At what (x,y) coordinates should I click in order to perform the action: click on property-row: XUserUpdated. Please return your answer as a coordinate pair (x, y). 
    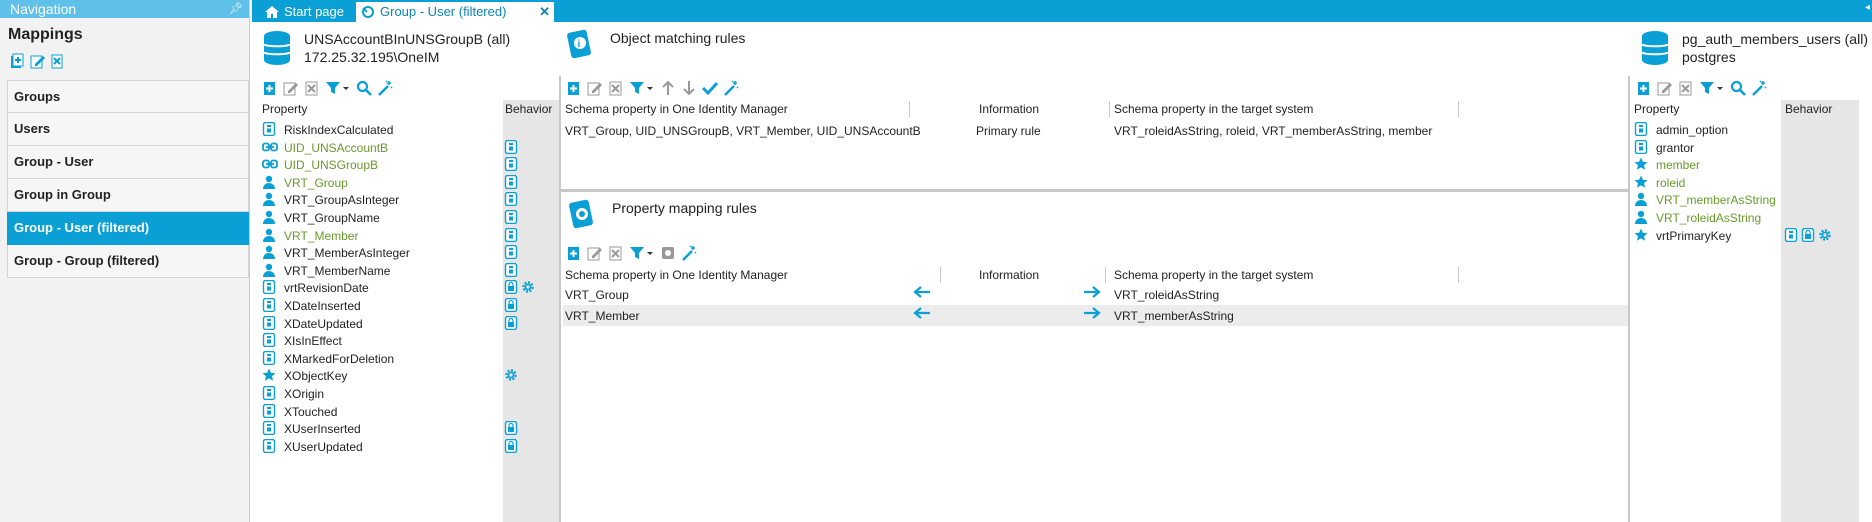
    Looking at the image, I should click on (409, 446).